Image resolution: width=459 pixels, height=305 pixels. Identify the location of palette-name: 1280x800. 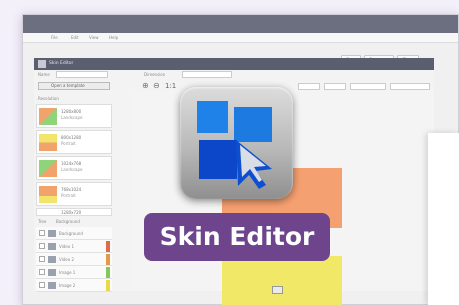
(71, 111).